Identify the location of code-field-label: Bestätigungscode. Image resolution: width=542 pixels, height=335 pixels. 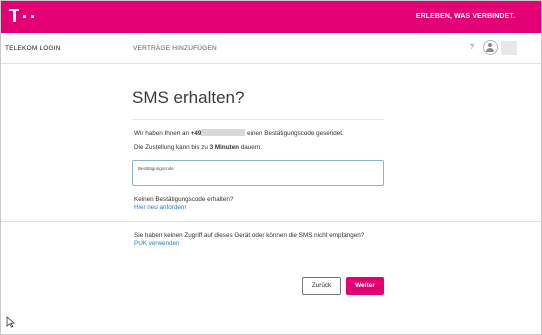
(156, 168).